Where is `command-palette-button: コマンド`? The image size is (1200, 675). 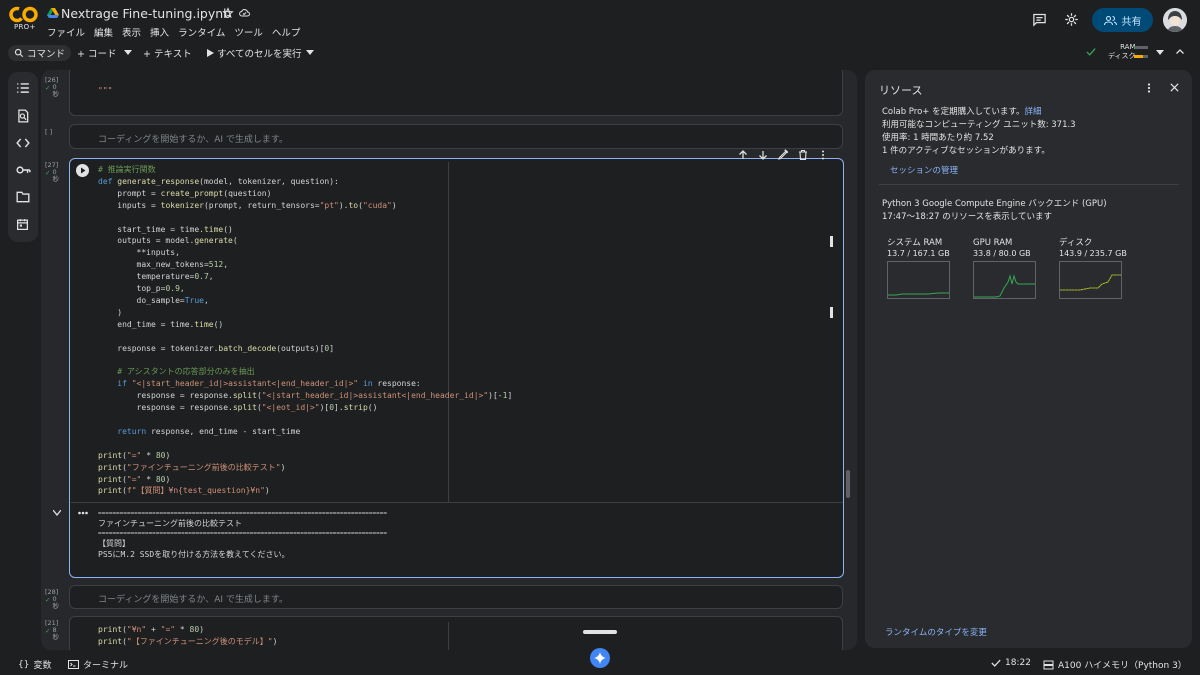 command-palette-button: コマンド is located at coordinates (40, 53).